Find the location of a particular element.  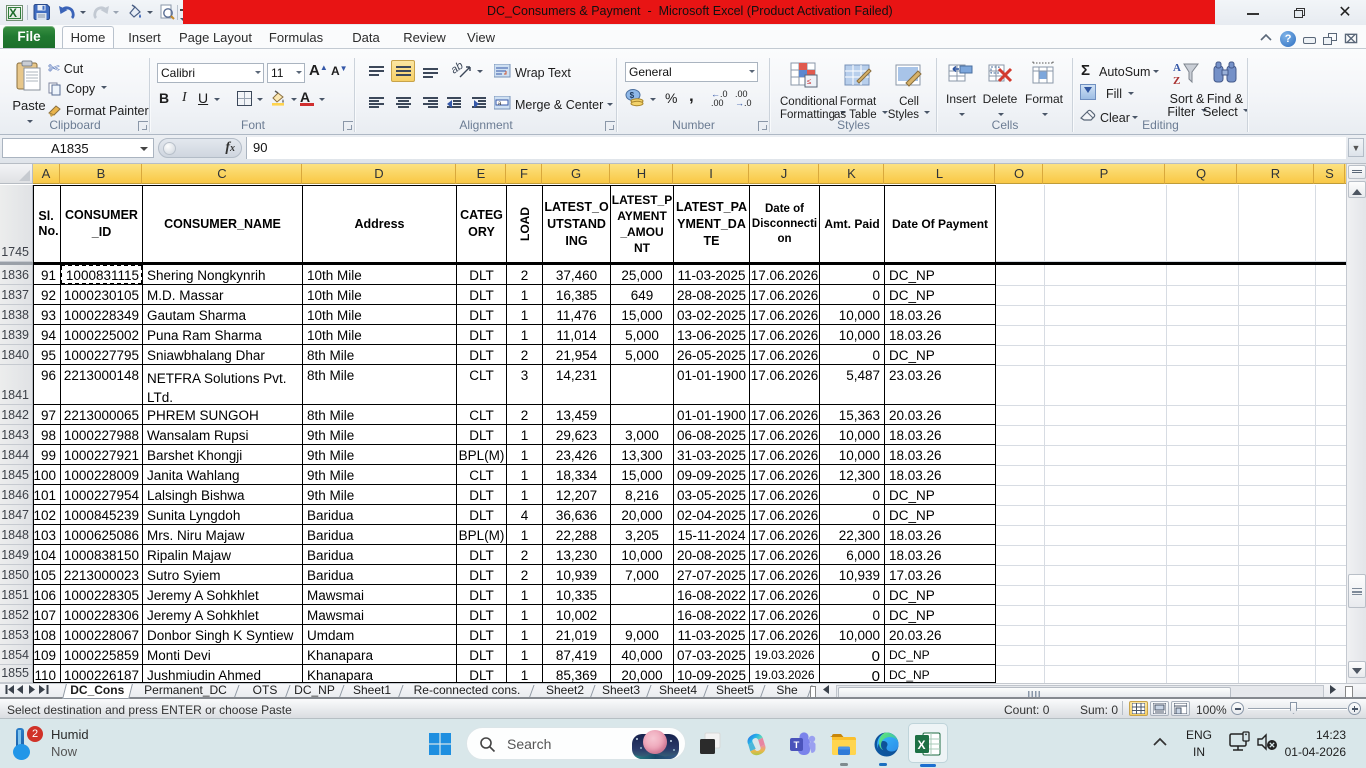

svg-text: A is located at coordinates (1177, 68).